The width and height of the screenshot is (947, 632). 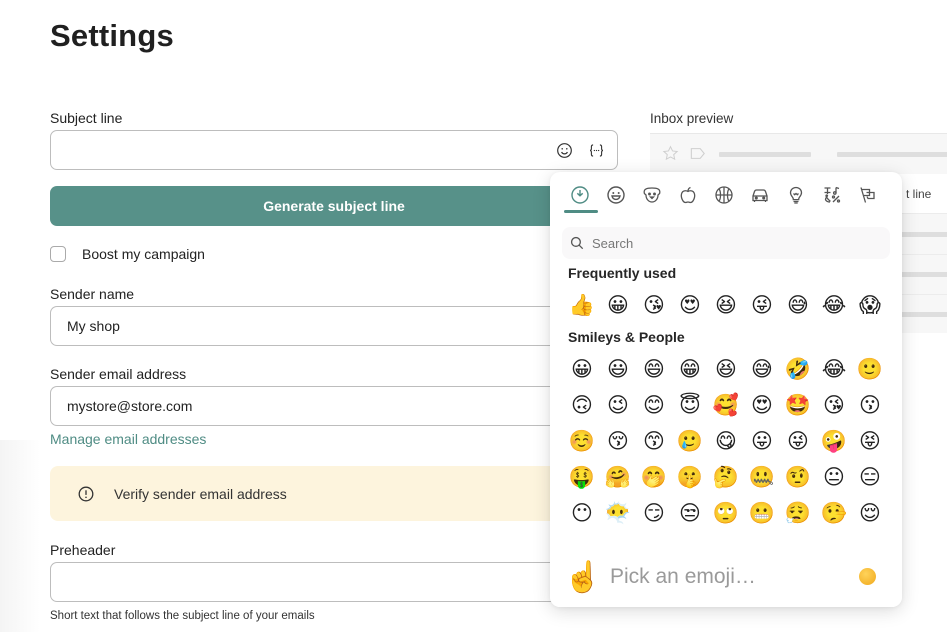 I want to click on emoji-button: 😇, so click(x=690, y=405).